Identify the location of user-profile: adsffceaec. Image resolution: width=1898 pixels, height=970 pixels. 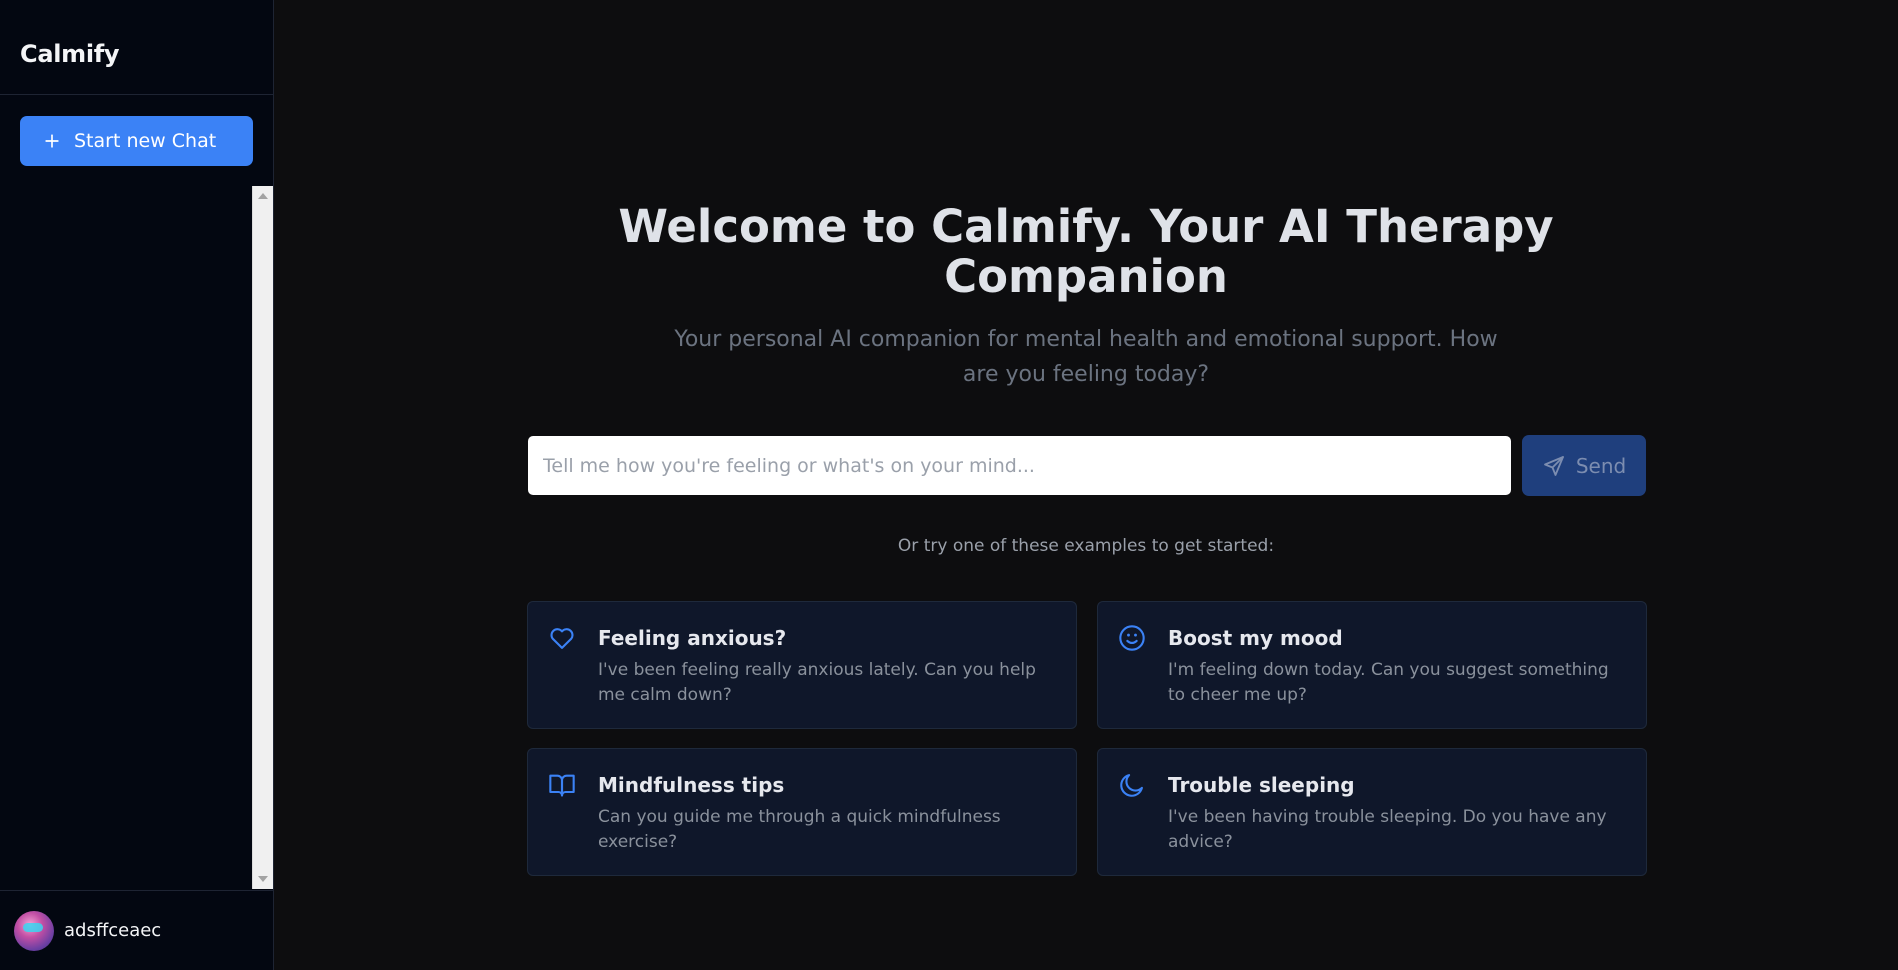
(136, 930).